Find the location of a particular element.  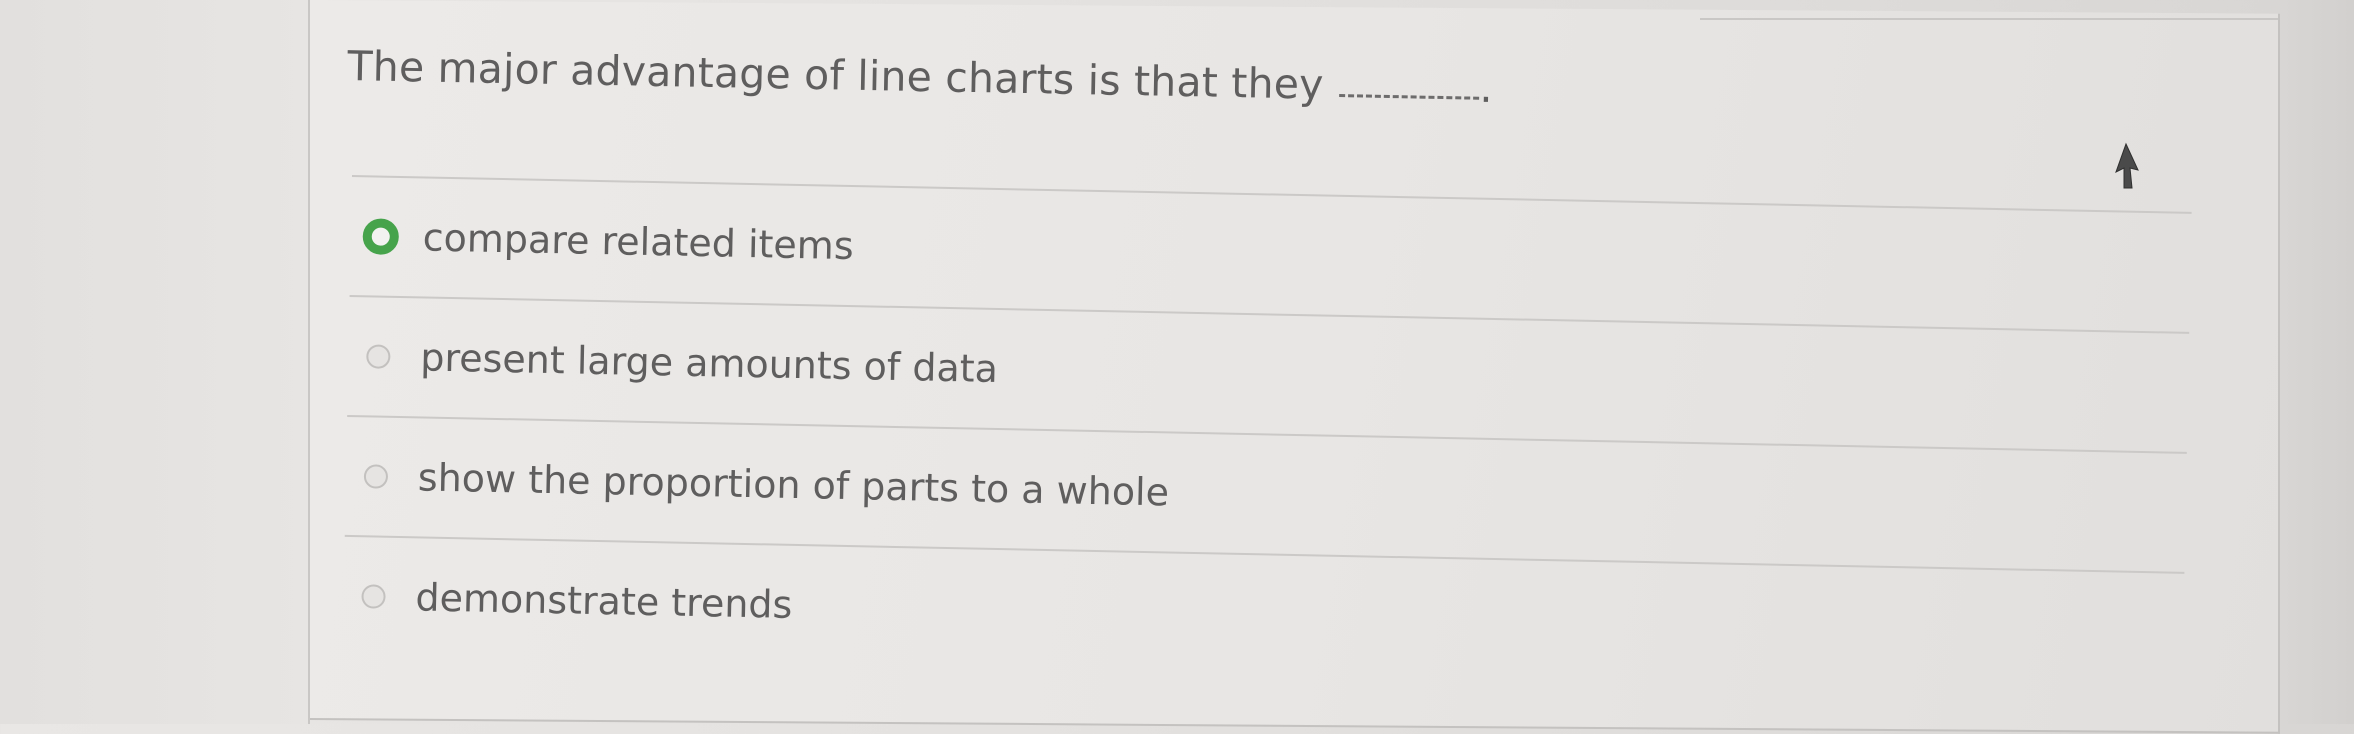

mouse-pointer-icon is located at coordinates (2127, 165).